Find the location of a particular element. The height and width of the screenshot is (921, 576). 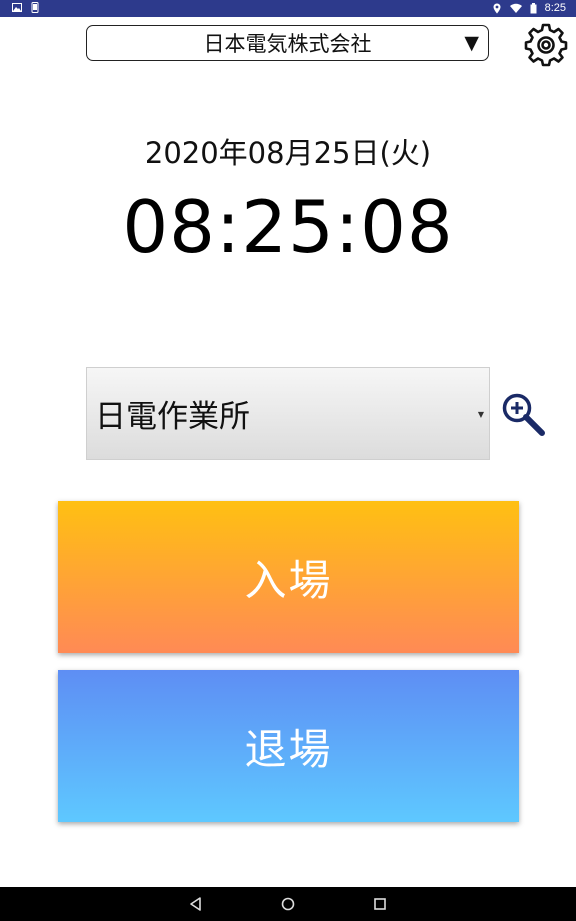

battery-icon is located at coordinates (533, 8).